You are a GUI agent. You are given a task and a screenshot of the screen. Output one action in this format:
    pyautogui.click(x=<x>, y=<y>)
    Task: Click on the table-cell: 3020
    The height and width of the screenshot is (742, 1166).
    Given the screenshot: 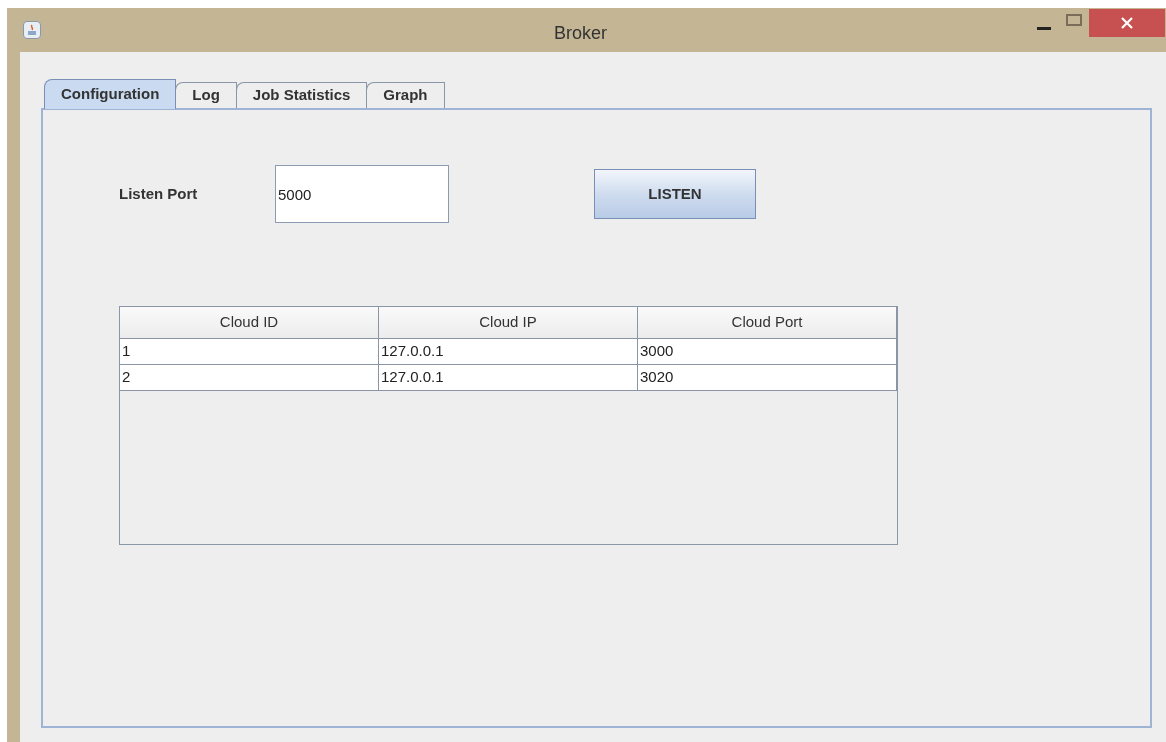 What is the action you would take?
    pyautogui.click(x=767, y=377)
    